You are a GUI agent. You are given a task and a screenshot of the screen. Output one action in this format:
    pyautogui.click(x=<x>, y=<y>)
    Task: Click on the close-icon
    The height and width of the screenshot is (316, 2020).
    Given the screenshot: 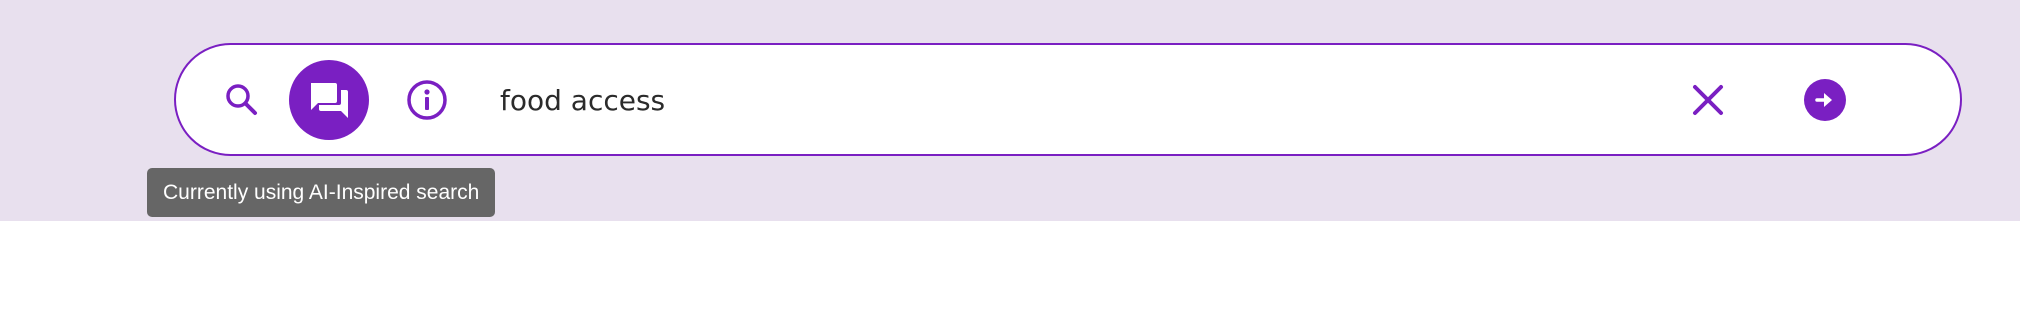 What is the action you would take?
    pyautogui.click(x=1708, y=100)
    